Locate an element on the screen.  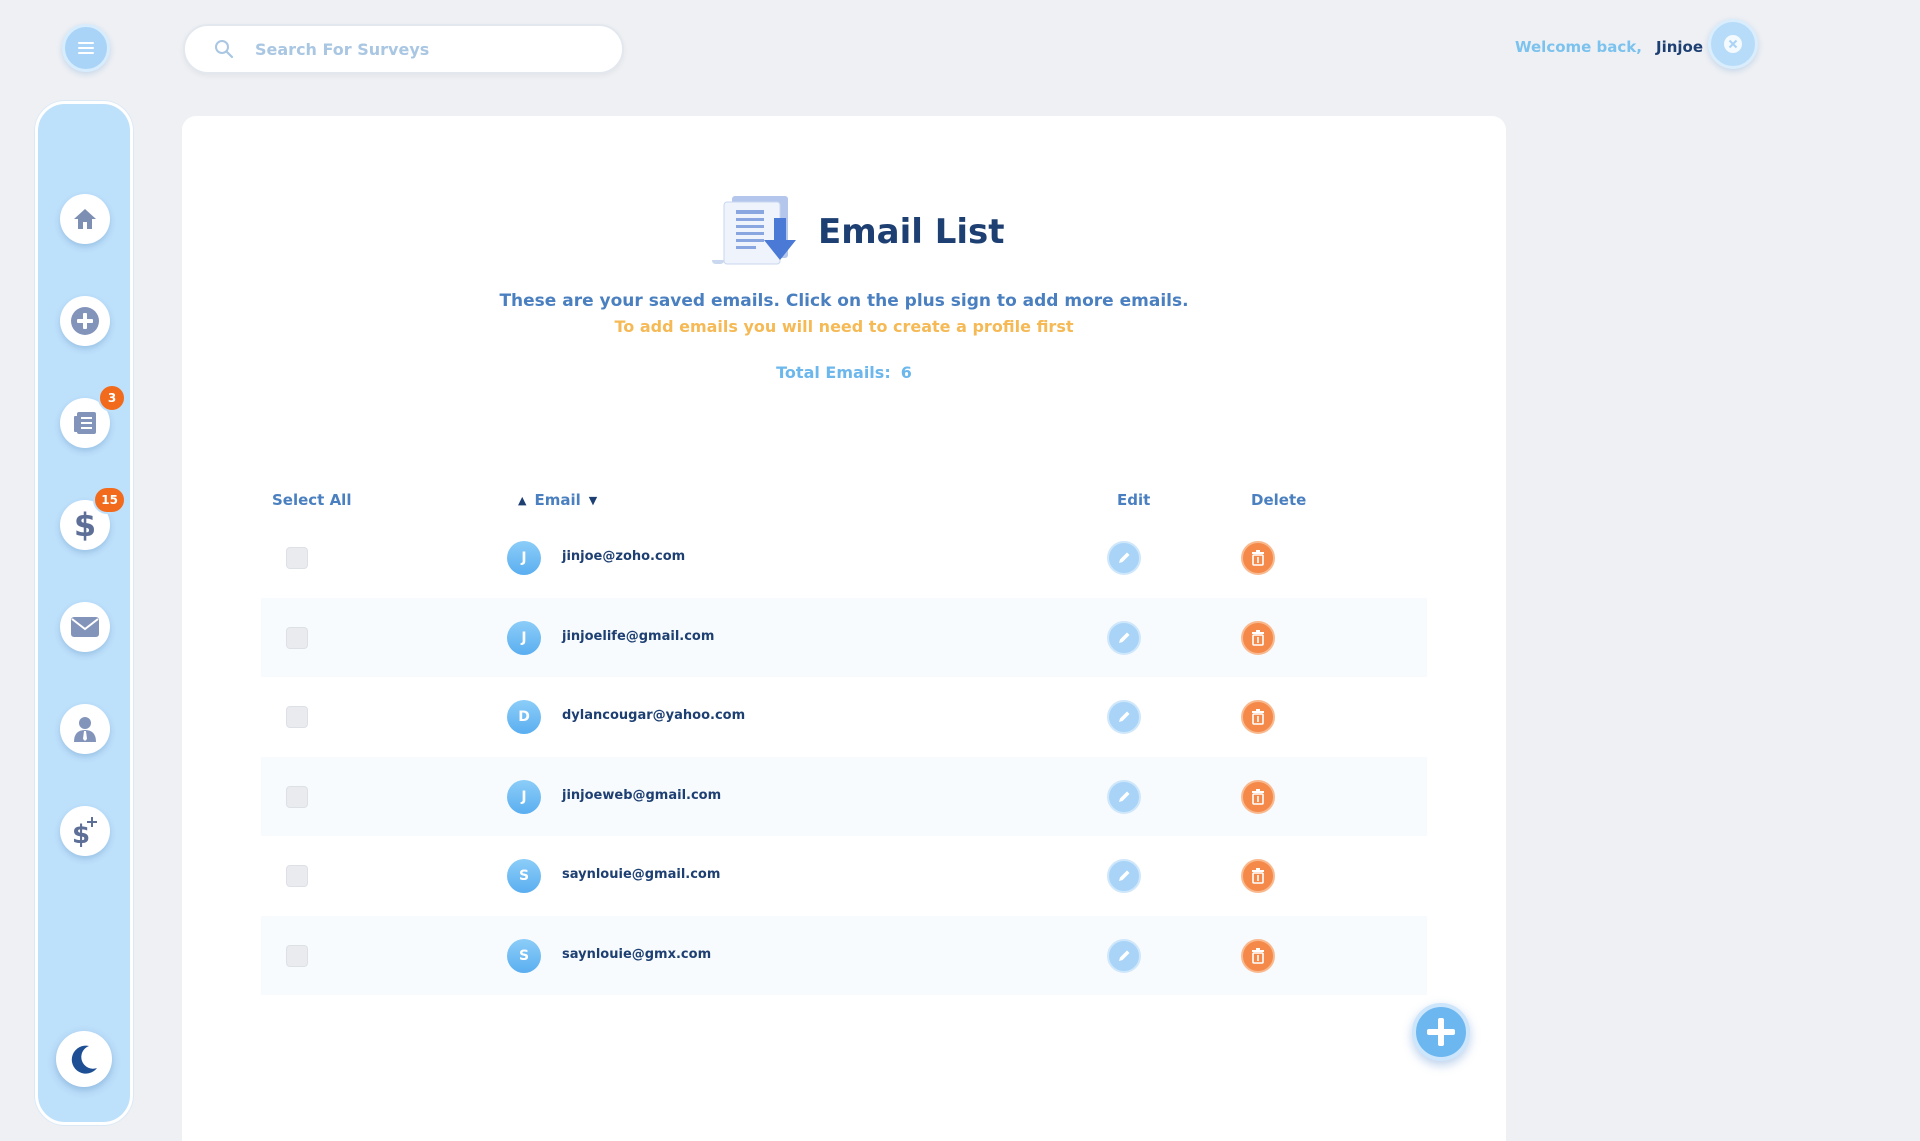
email-column-header: ▲ Email ▼ is located at coordinates (557, 500).